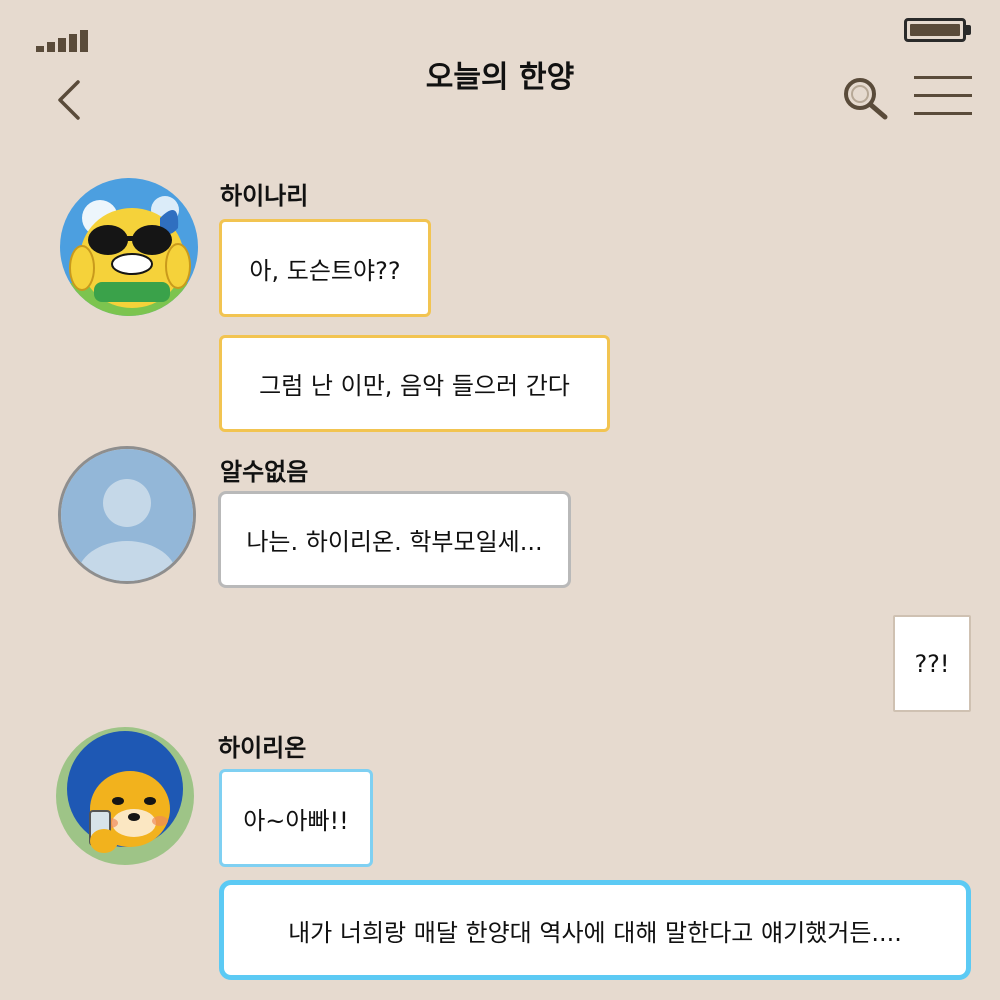 The width and height of the screenshot is (1000, 1000). What do you see at coordinates (500, 77) in the screenshot?
I see `page-title: 오늘의 한양` at bounding box center [500, 77].